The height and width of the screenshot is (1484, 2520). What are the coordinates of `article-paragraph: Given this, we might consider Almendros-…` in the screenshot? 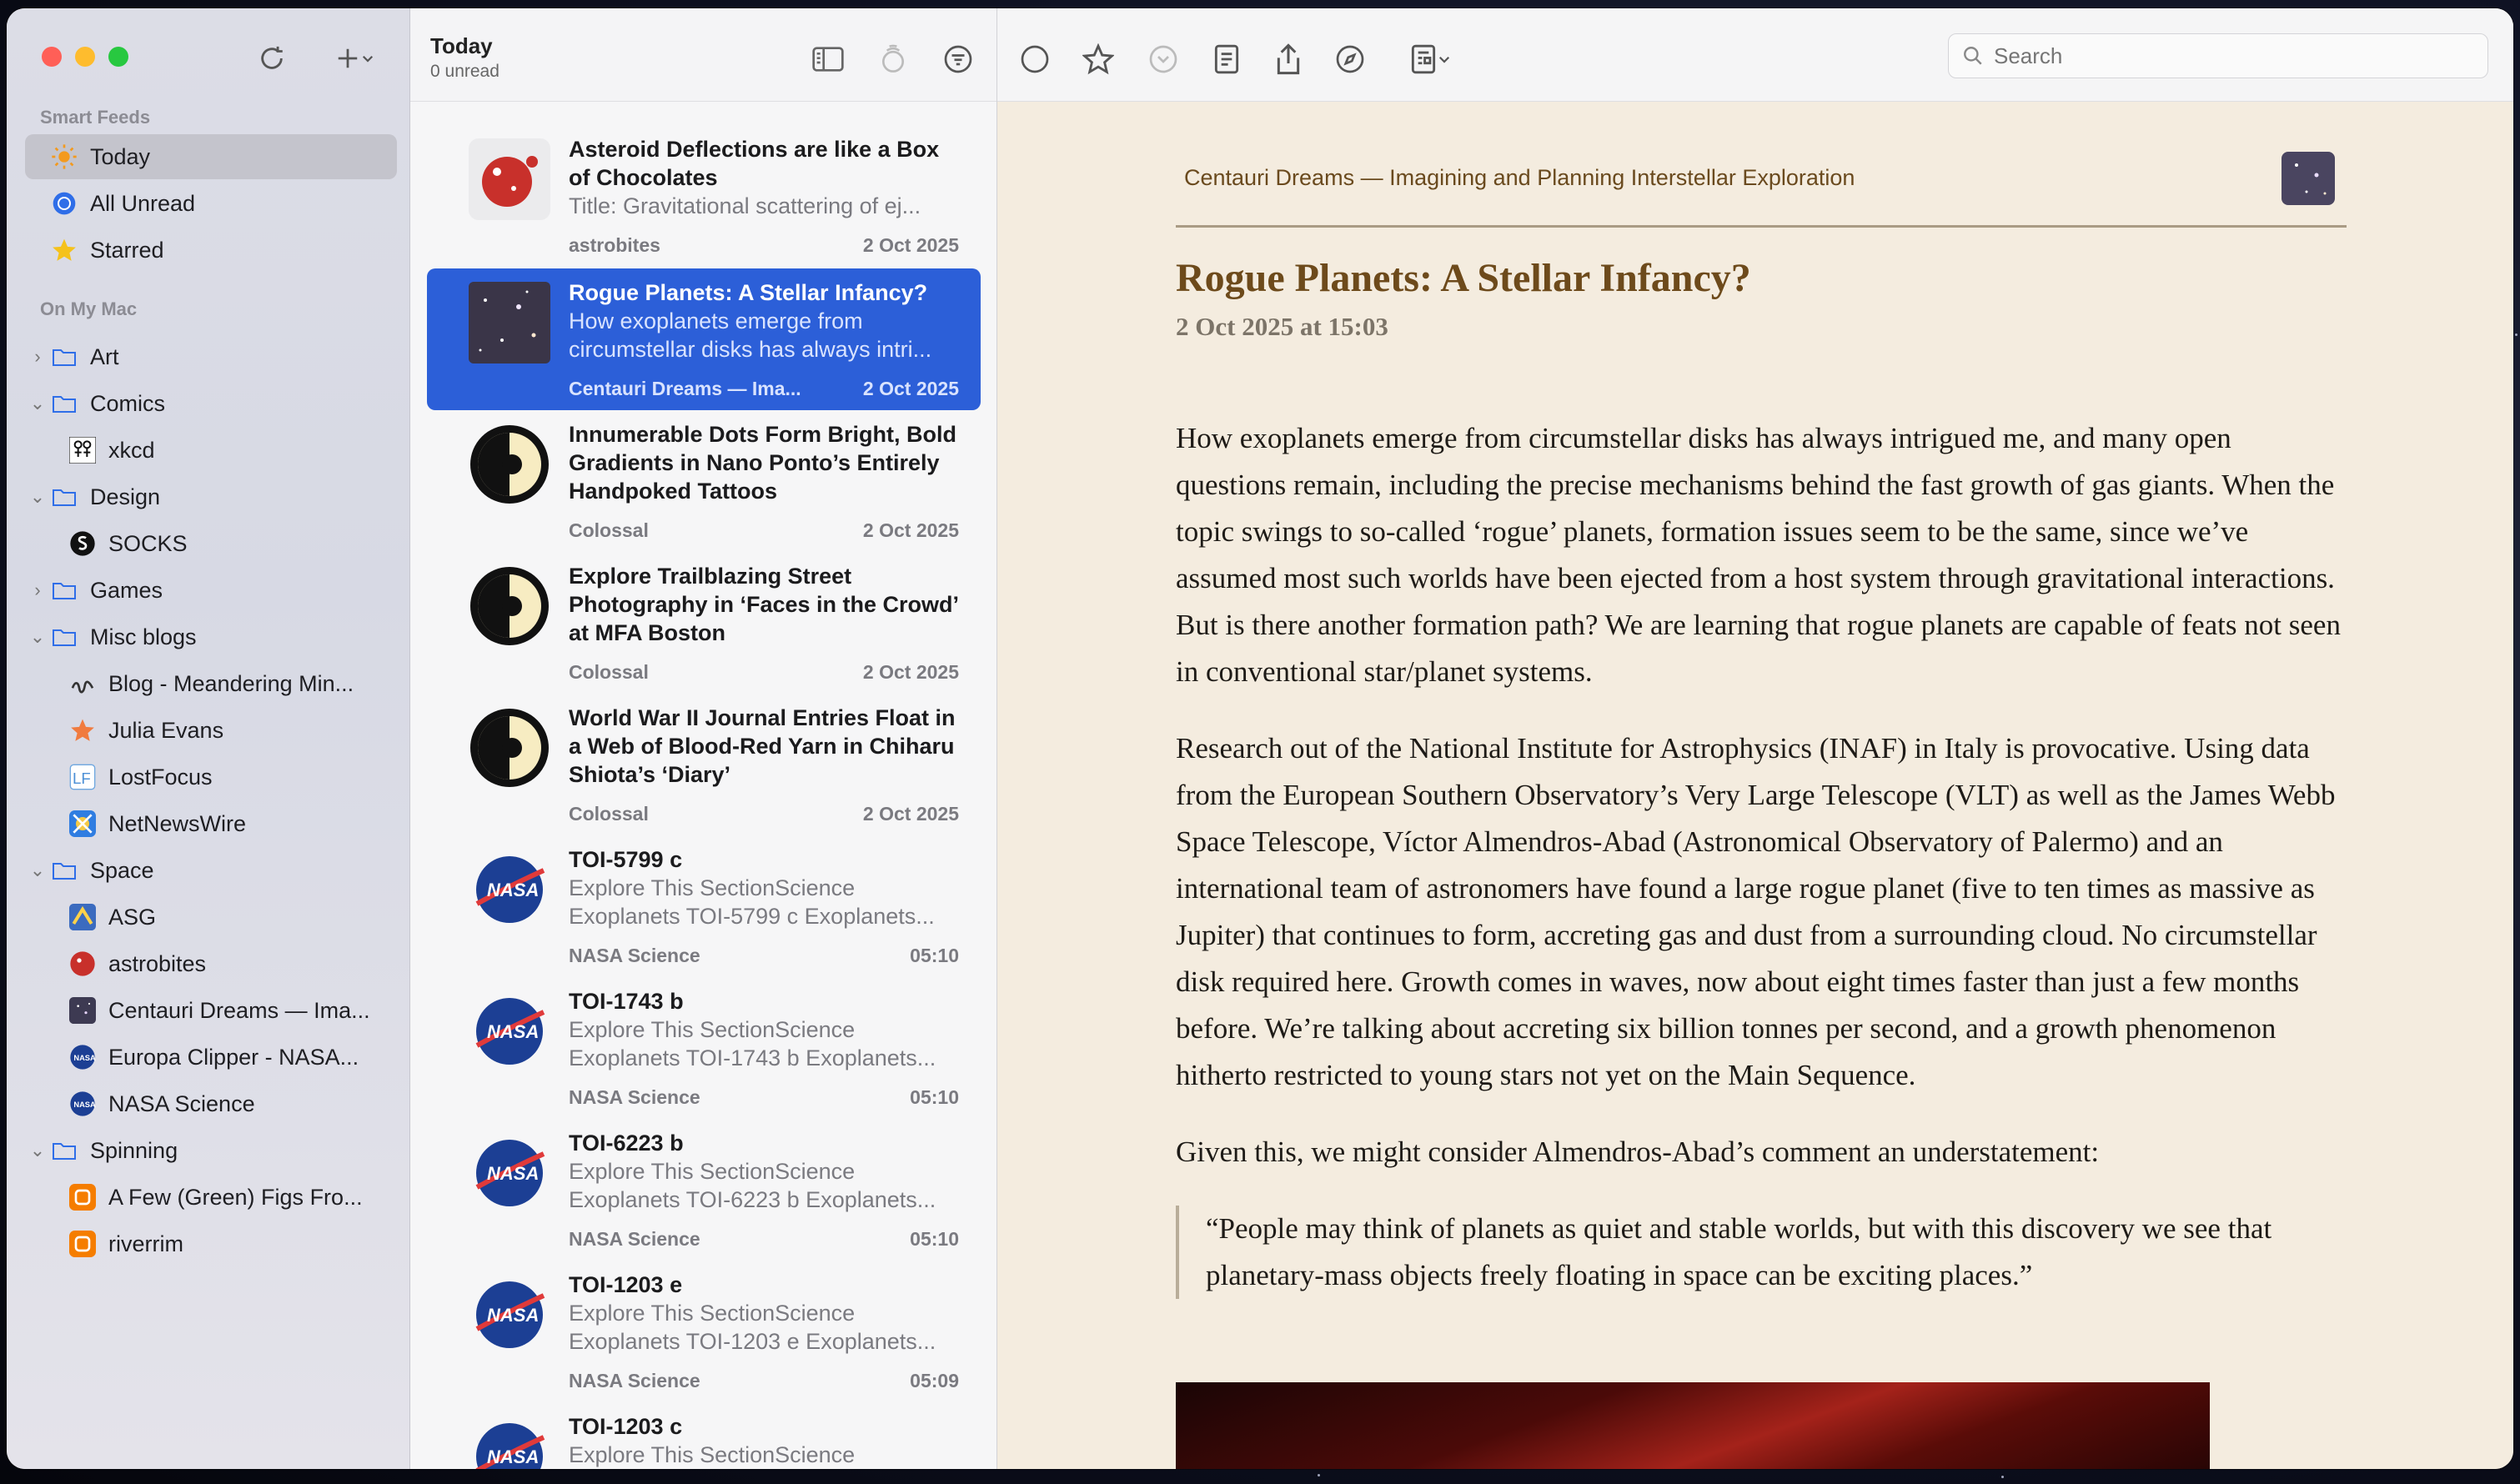 It's located at (1638, 1152).